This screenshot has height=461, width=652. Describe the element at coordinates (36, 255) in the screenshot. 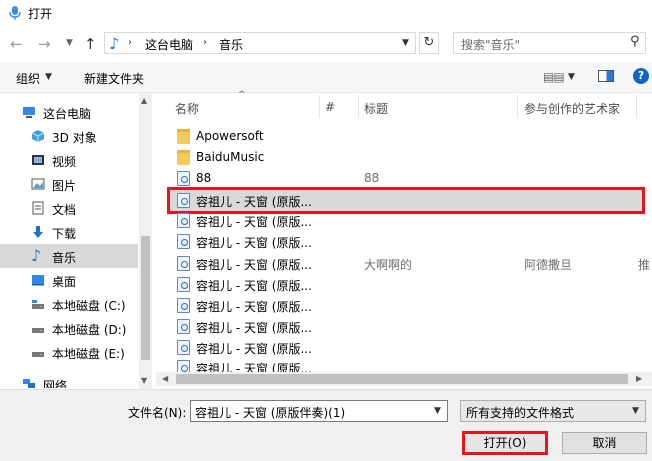

I see `music-icon: ♪` at that location.